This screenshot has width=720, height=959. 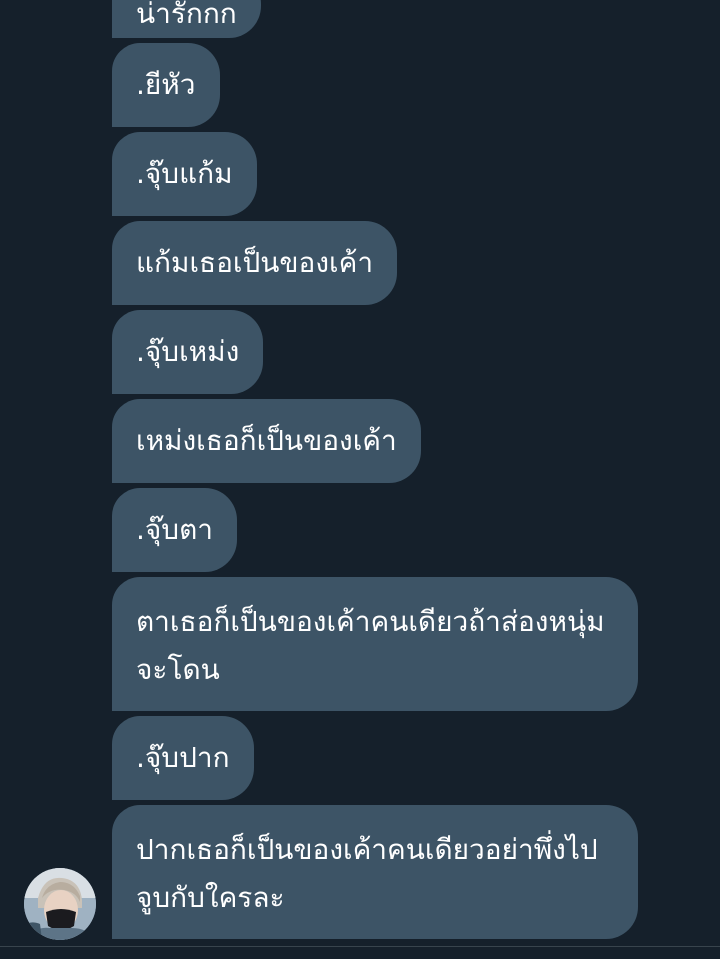 I want to click on message-text: แก้มเธอเป็นของเค้า, so click(x=255, y=262).